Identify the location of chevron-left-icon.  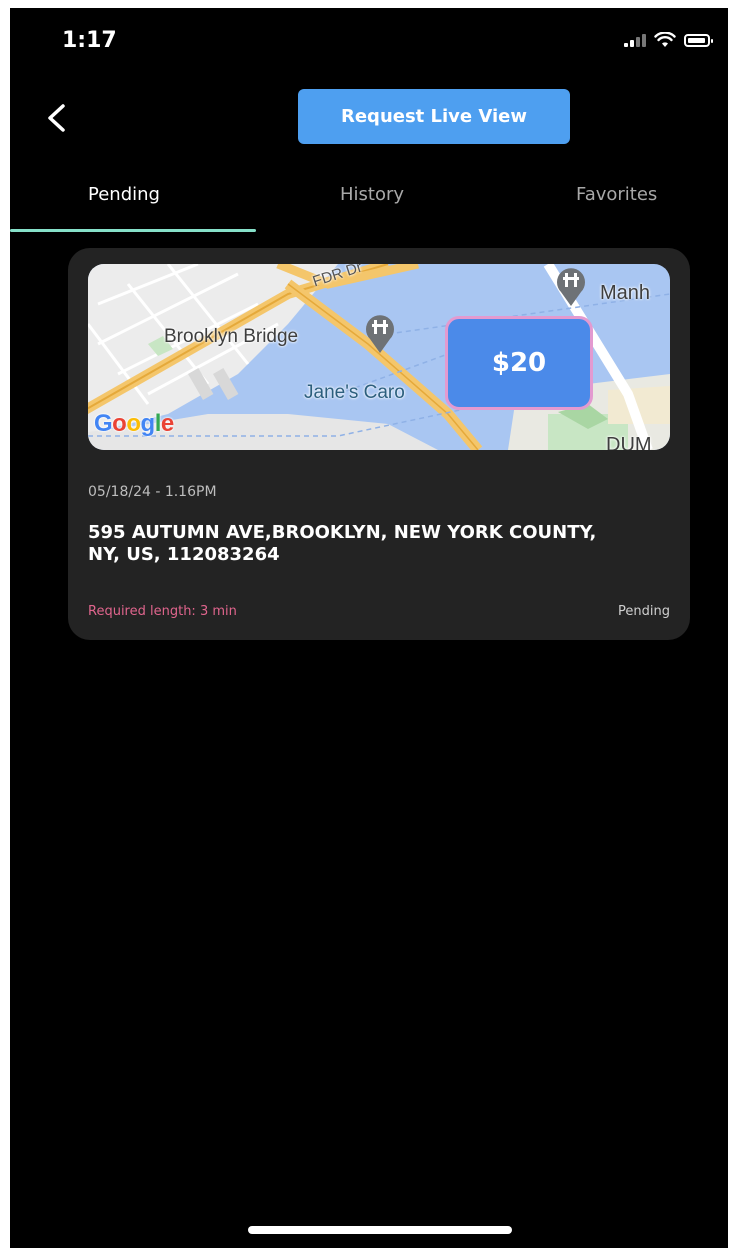
(56, 118).